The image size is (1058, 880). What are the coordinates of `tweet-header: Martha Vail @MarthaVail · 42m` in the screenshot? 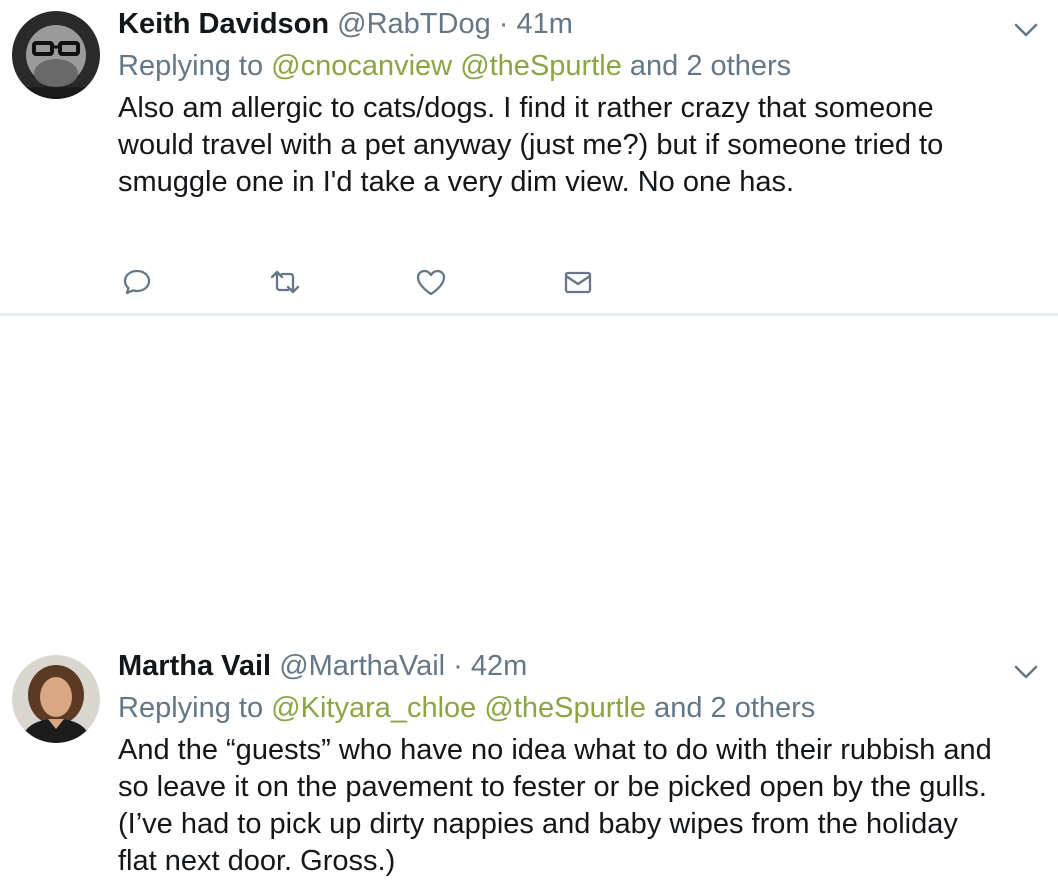 It's located at (558, 666).